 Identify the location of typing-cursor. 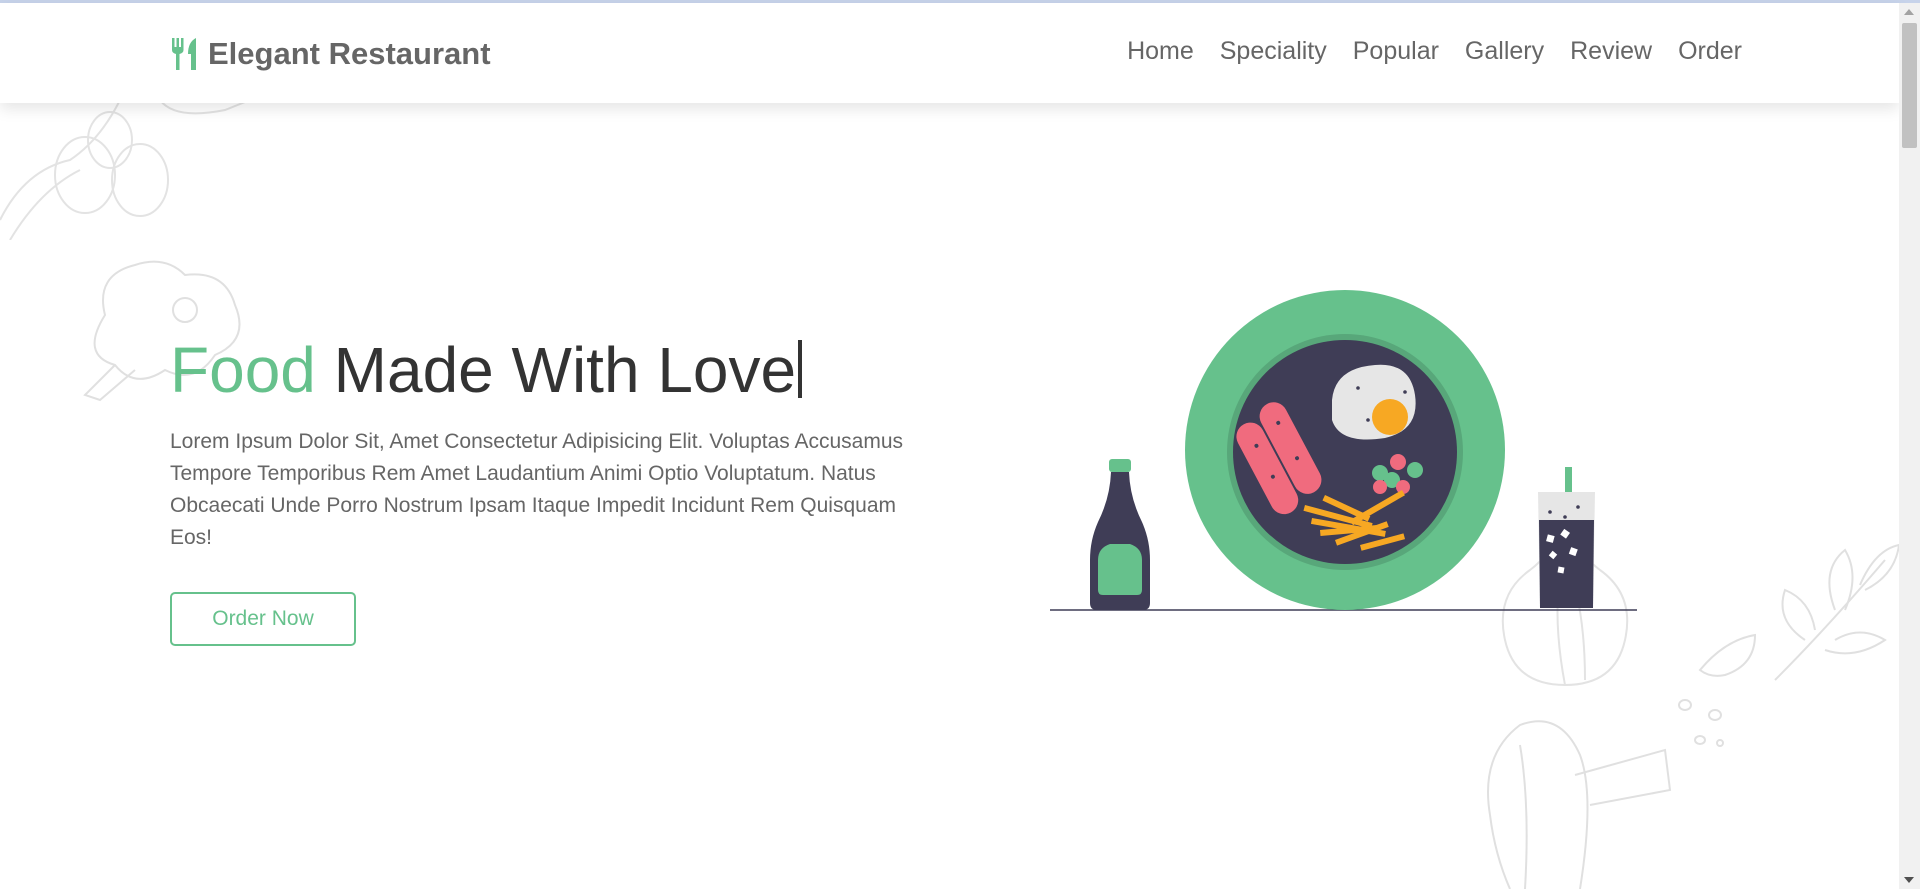
(800, 369).